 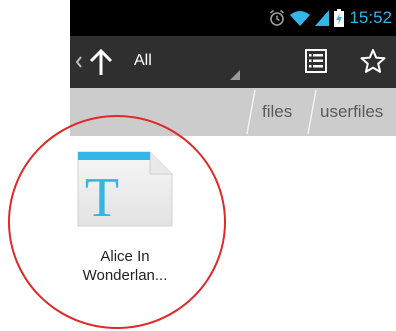 I want to click on wifi-icon, so click(x=300, y=18).